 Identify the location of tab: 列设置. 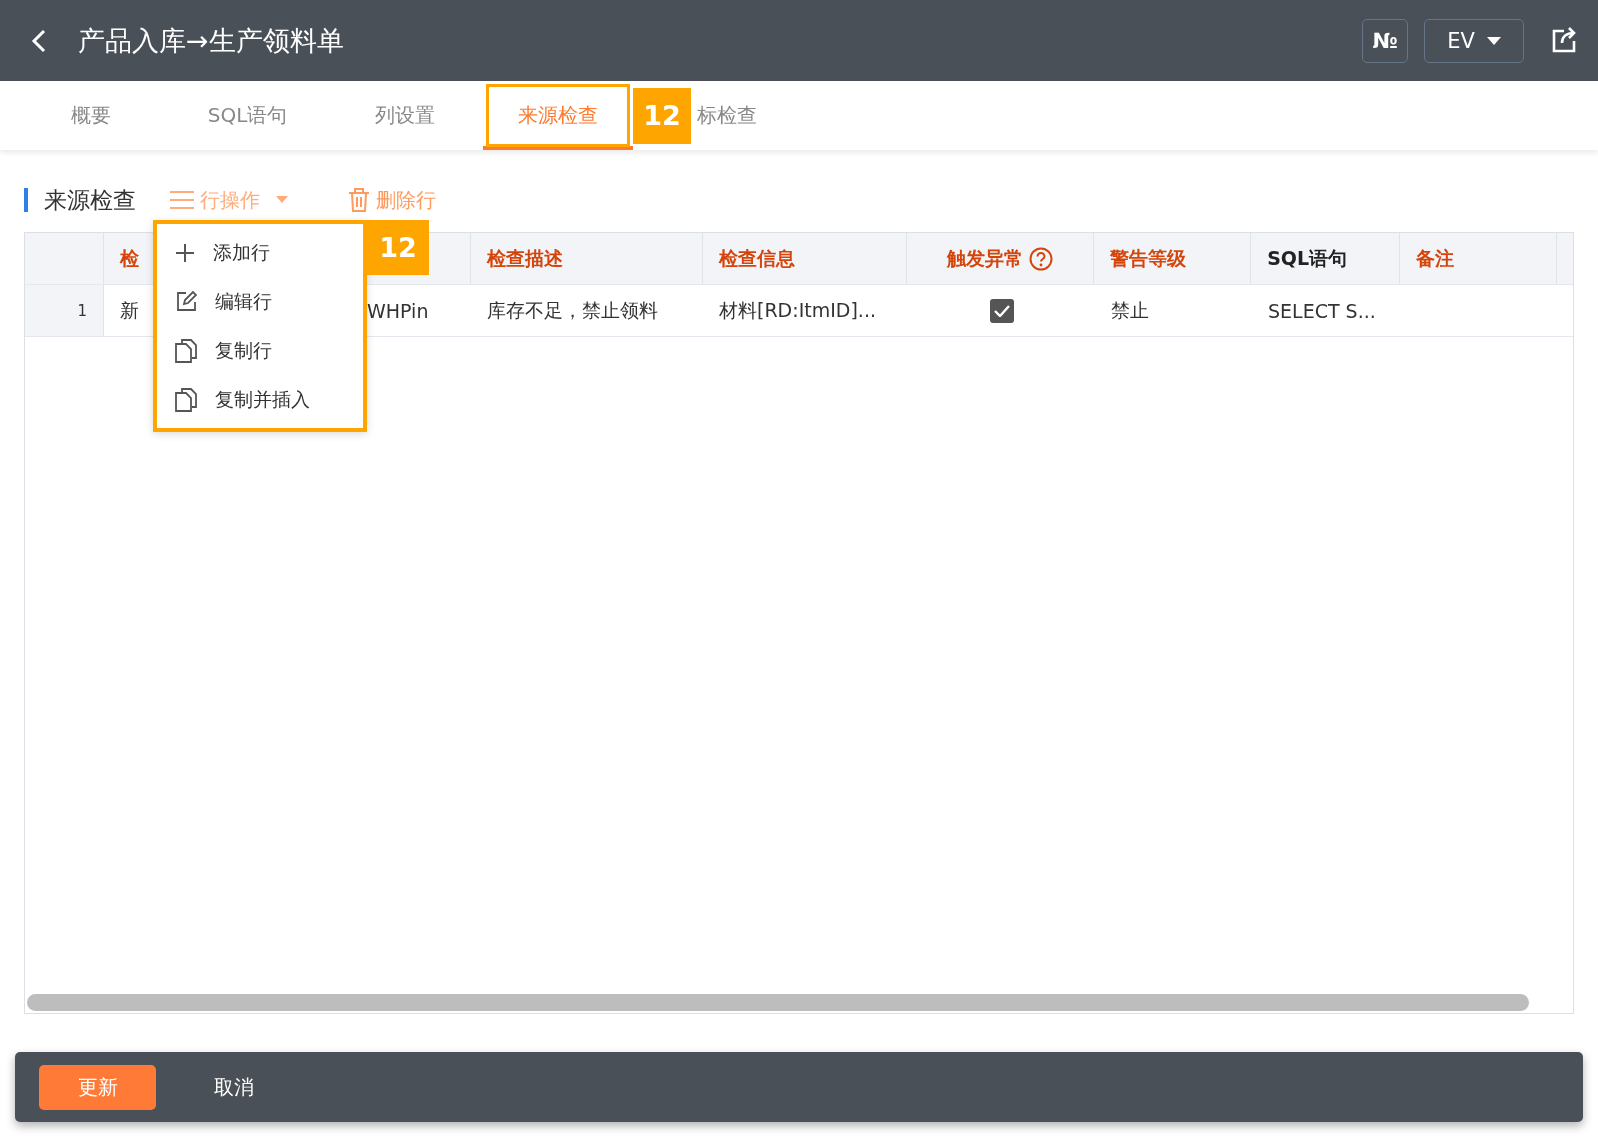
(404, 115).